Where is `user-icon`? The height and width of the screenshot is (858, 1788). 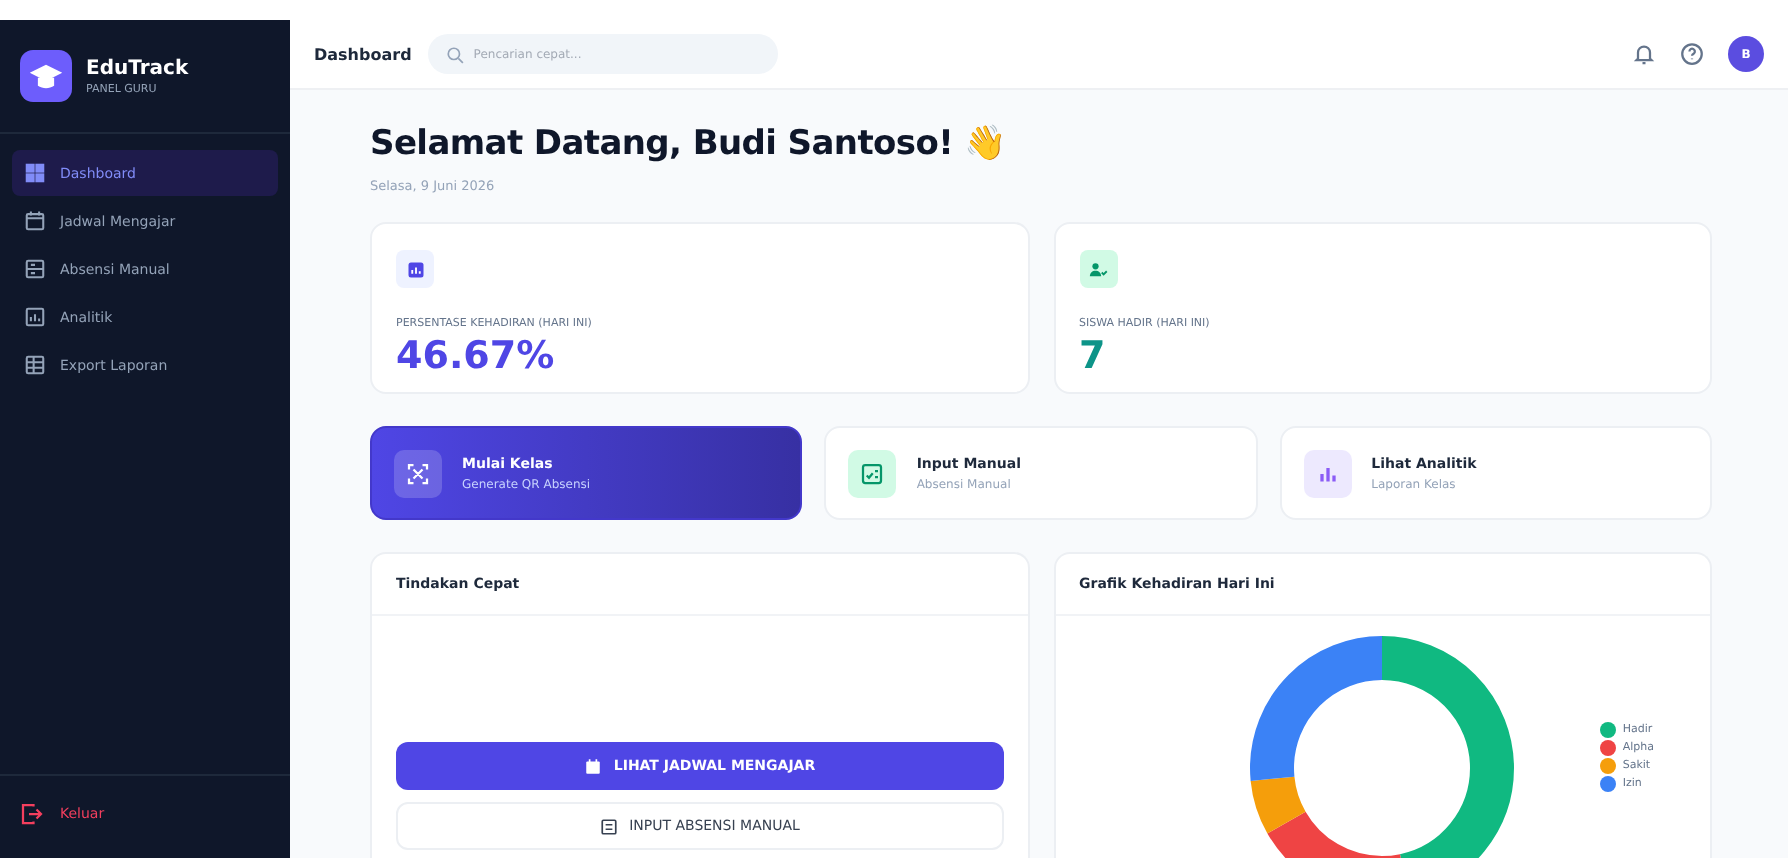 user-icon is located at coordinates (1098, 269).